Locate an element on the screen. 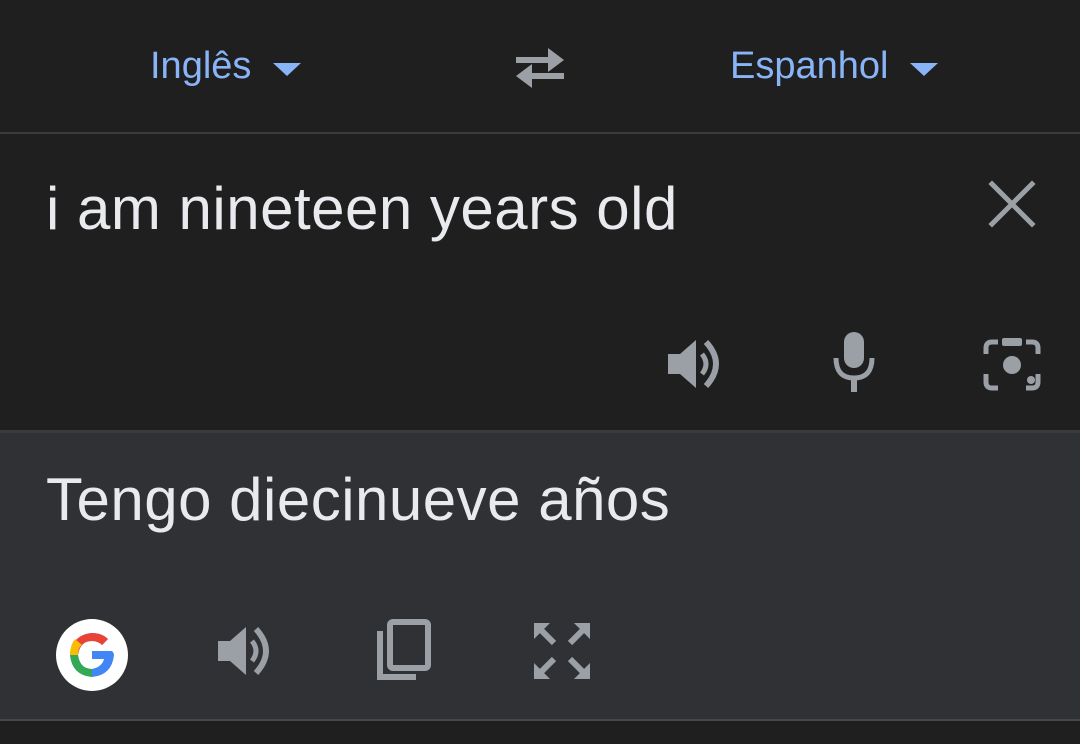 The height and width of the screenshot is (744, 1080). target-language-selector: Espanhol is located at coordinates (834, 66).